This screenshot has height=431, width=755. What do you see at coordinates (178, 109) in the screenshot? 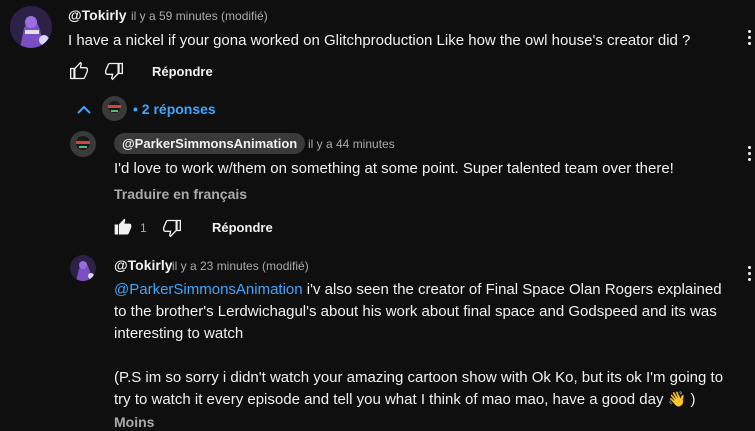
I see `replies-count: 2 réponses` at bounding box center [178, 109].